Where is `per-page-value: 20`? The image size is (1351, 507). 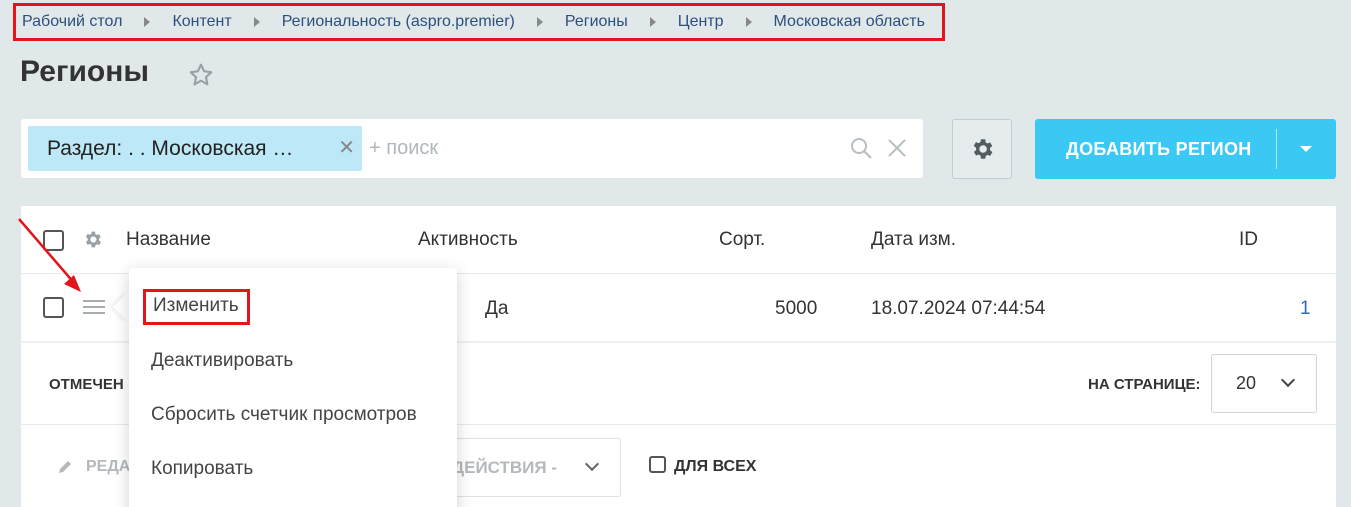
per-page-value: 20 is located at coordinates (1246, 383).